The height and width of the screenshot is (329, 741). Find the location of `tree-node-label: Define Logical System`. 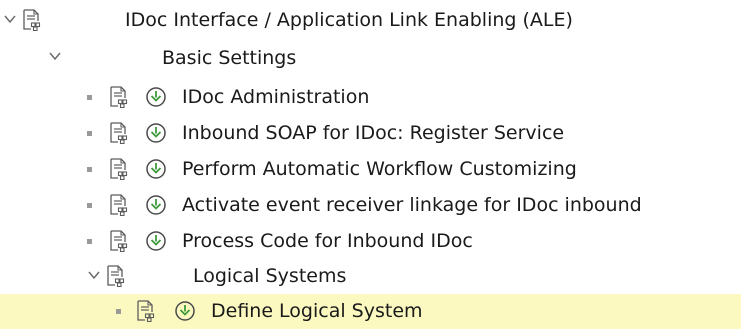

tree-node-label: Define Logical System is located at coordinates (317, 311).